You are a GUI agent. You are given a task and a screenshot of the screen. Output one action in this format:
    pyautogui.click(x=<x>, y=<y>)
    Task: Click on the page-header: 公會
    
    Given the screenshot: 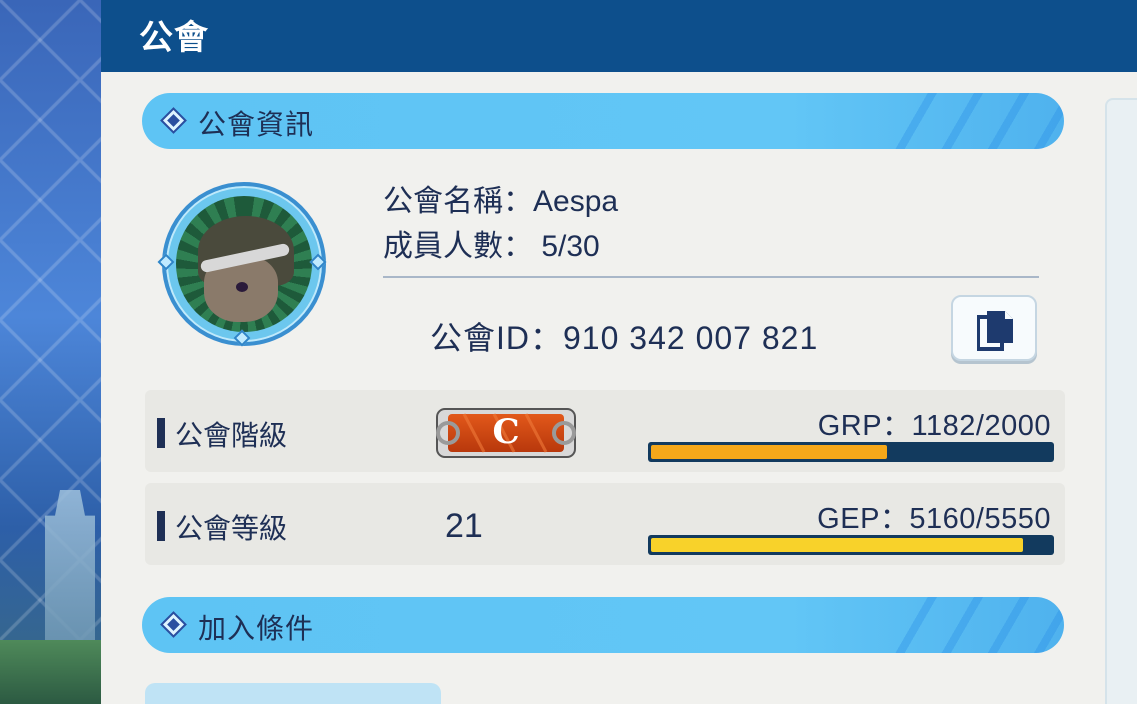 What is the action you would take?
    pyautogui.click(x=619, y=36)
    